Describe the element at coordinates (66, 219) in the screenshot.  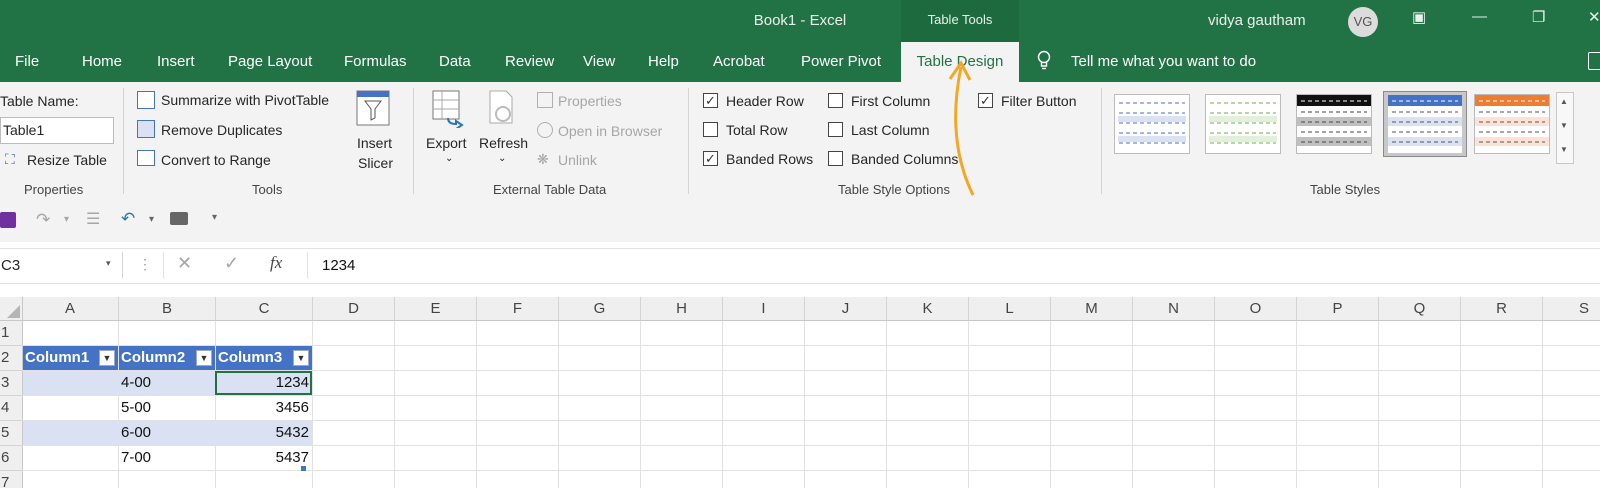
I see `redo-dropdown-icon: ▾` at that location.